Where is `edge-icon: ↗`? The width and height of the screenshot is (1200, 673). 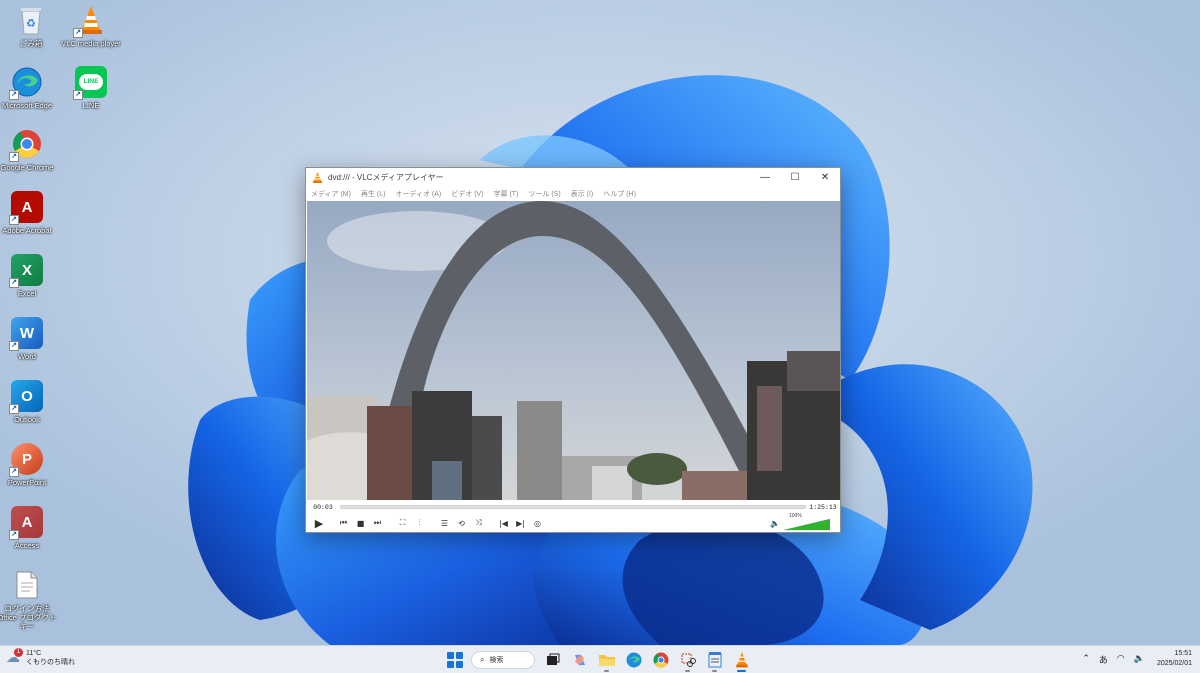 edge-icon: ↗ is located at coordinates (26, 83).